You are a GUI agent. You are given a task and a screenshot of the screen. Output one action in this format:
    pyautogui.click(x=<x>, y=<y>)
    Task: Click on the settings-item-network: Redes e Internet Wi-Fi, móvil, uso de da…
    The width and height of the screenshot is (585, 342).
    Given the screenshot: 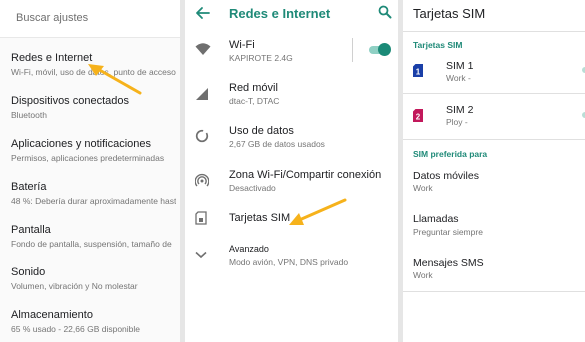 What is the action you would take?
    pyautogui.click(x=93, y=64)
    